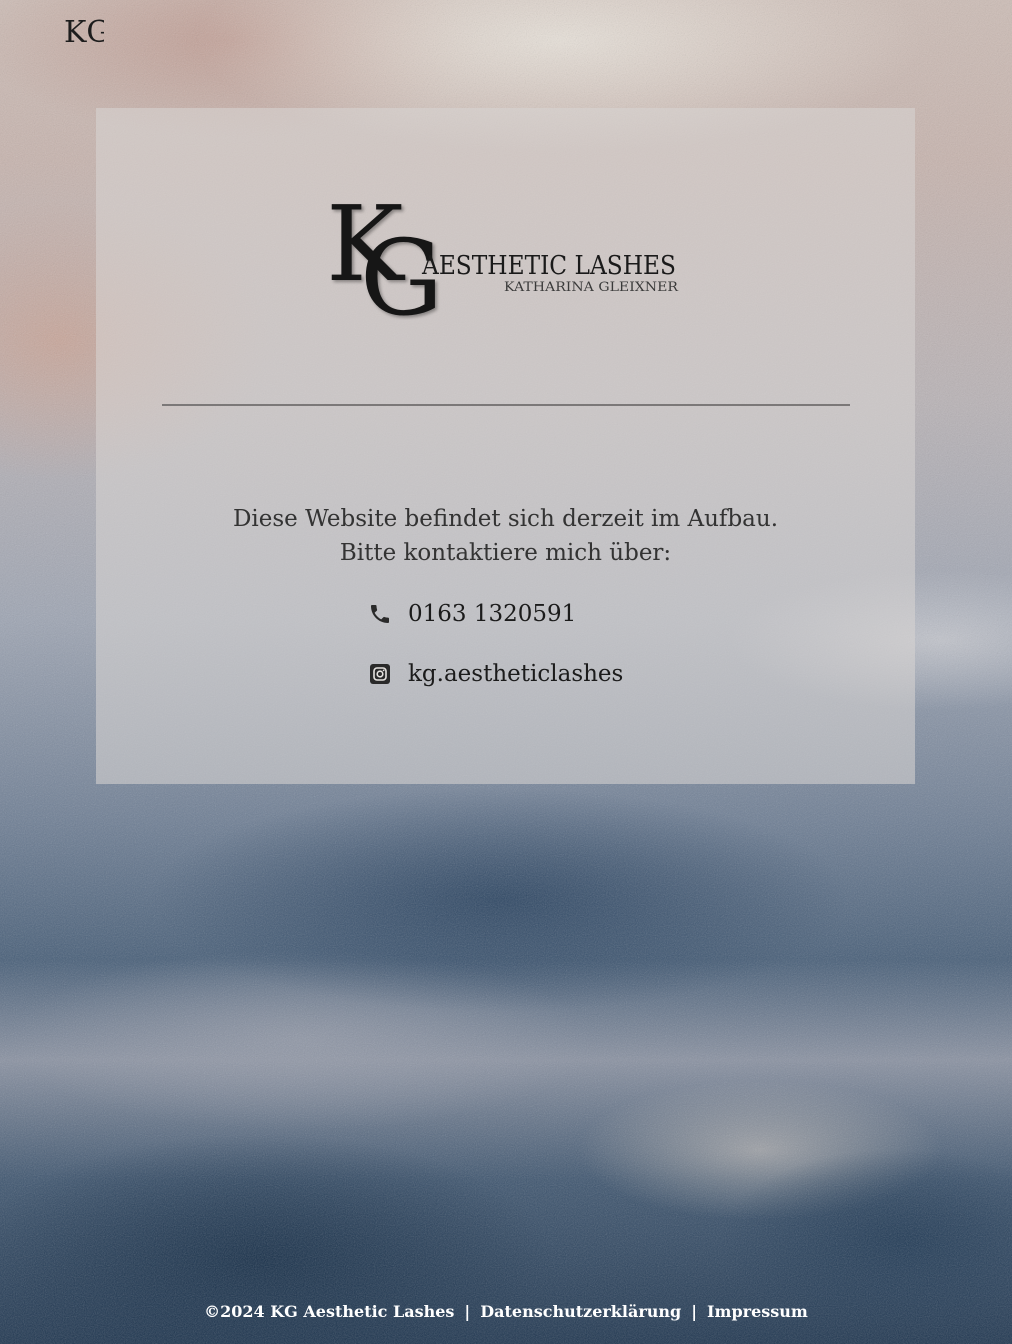  I want to click on phone-contact-link: 0163 1320591, so click(472, 614).